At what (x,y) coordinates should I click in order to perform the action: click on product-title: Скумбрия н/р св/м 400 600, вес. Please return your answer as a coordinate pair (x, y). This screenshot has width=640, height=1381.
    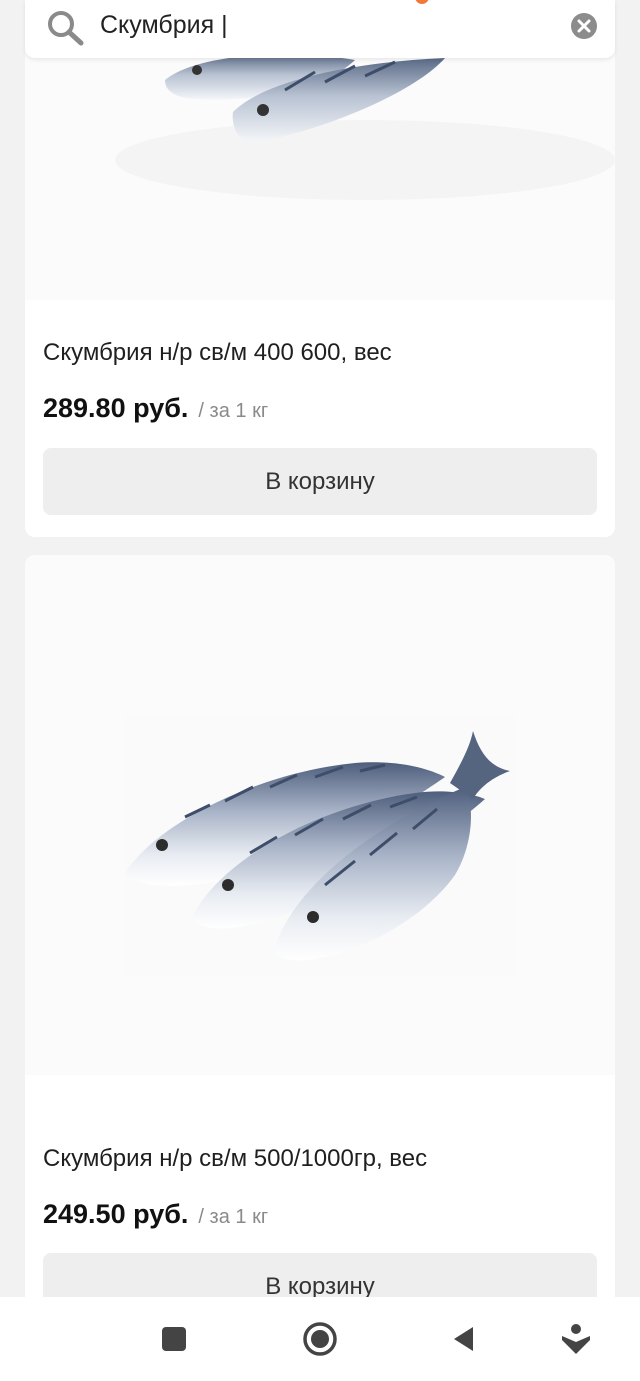
    Looking at the image, I should click on (320, 353).